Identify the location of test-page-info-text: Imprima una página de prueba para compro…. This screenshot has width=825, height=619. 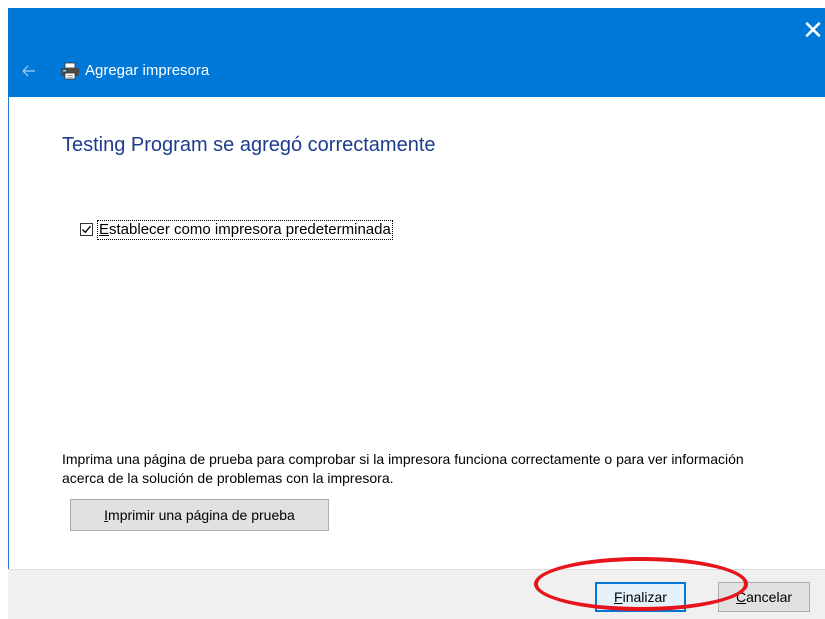
(403, 468).